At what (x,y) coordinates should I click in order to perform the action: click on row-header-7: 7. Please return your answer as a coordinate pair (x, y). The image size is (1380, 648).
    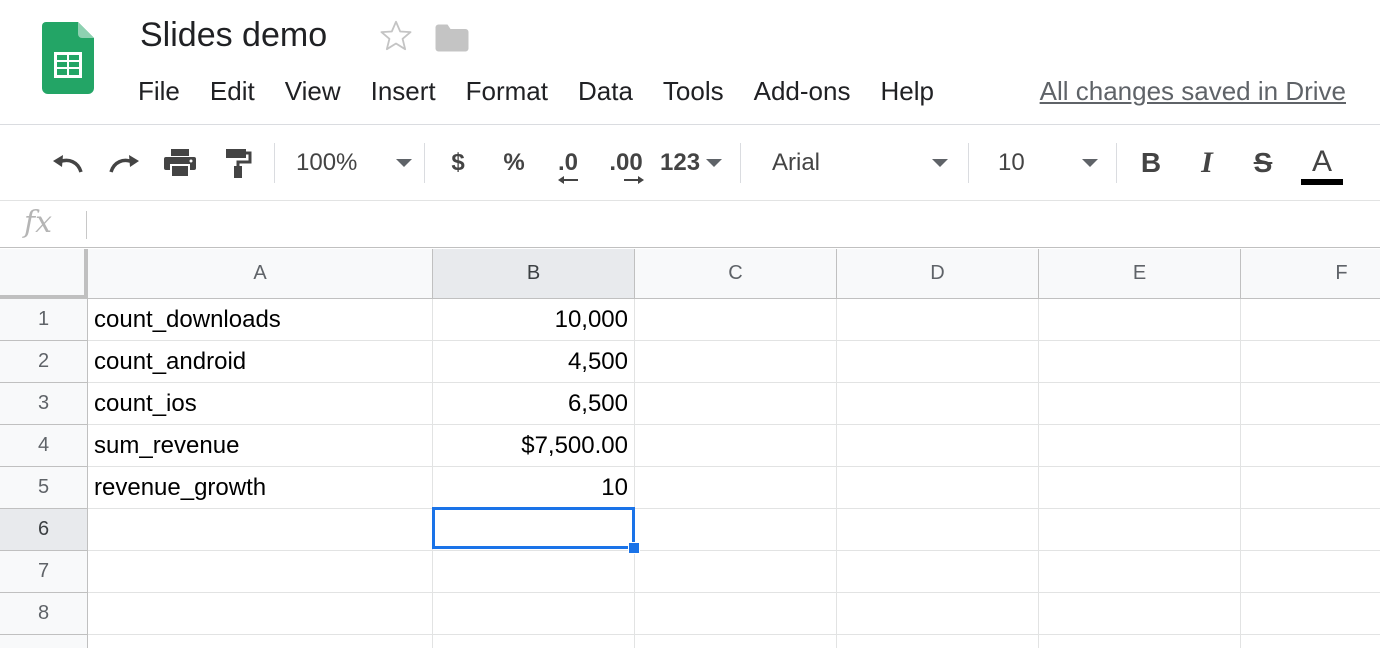
    Looking at the image, I should click on (44, 572).